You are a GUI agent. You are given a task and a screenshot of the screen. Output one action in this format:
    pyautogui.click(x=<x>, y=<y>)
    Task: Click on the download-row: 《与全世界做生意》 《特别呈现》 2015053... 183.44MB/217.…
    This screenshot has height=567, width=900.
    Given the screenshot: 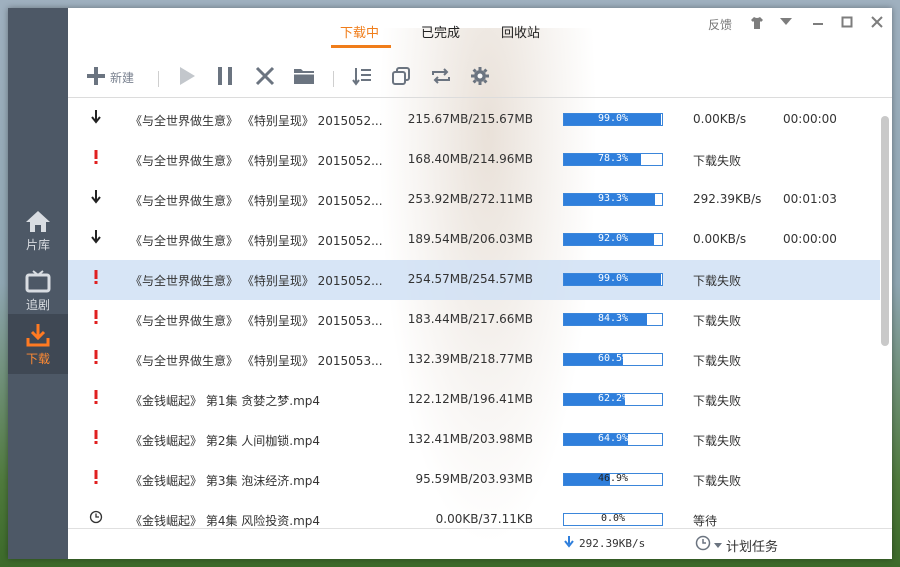 What is the action you would take?
    pyautogui.click(x=474, y=320)
    